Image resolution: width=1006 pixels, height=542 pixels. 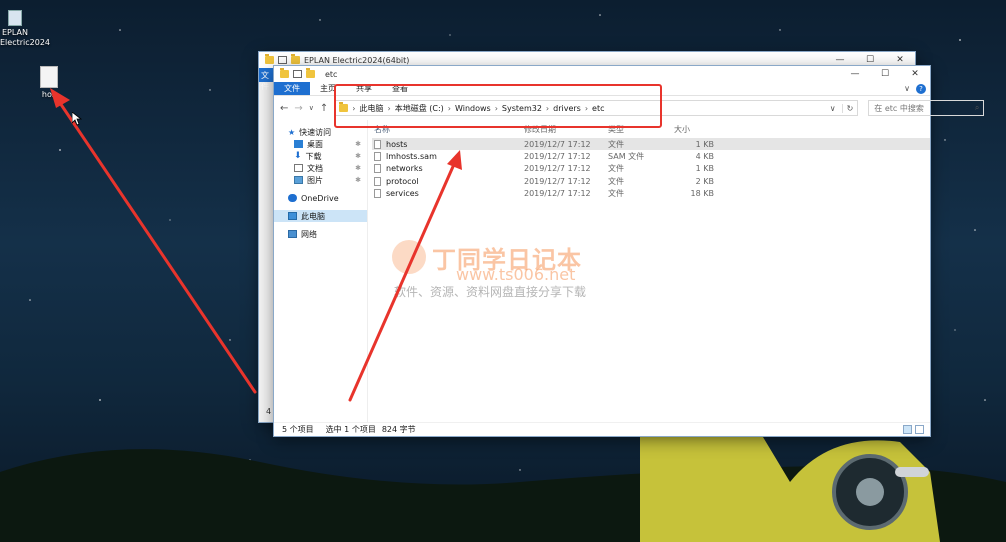 What do you see at coordinates (311, 108) in the screenshot?
I see `recent-locations-button: ∨` at bounding box center [311, 108].